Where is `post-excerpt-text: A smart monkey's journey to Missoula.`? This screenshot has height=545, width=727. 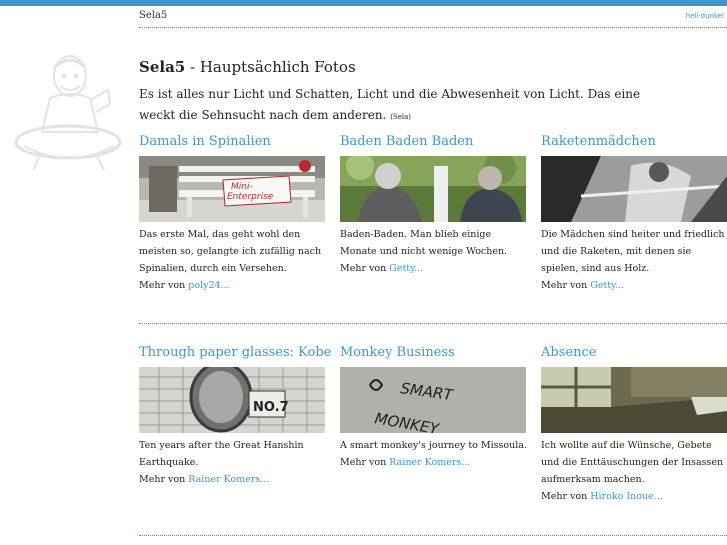
post-excerpt-text: A smart monkey's journey to Missoula. is located at coordinates (433, 445).